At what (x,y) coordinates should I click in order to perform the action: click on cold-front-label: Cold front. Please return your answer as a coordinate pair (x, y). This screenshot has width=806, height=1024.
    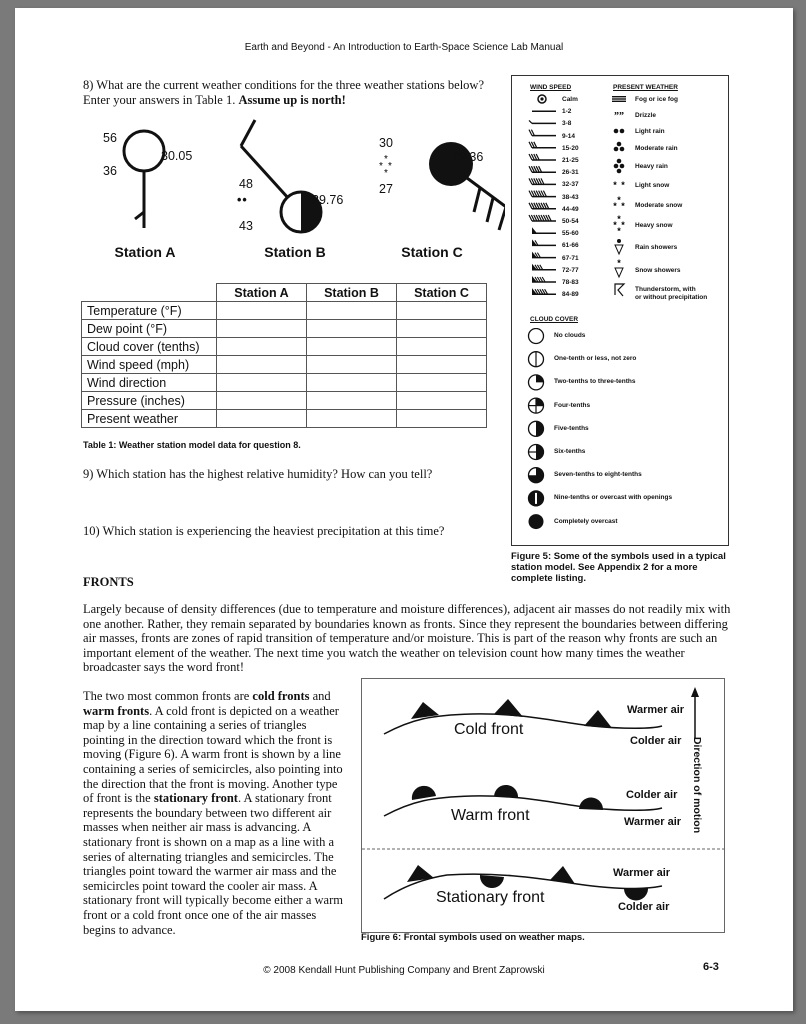
    Looking at the image, I should click on (489, 729).